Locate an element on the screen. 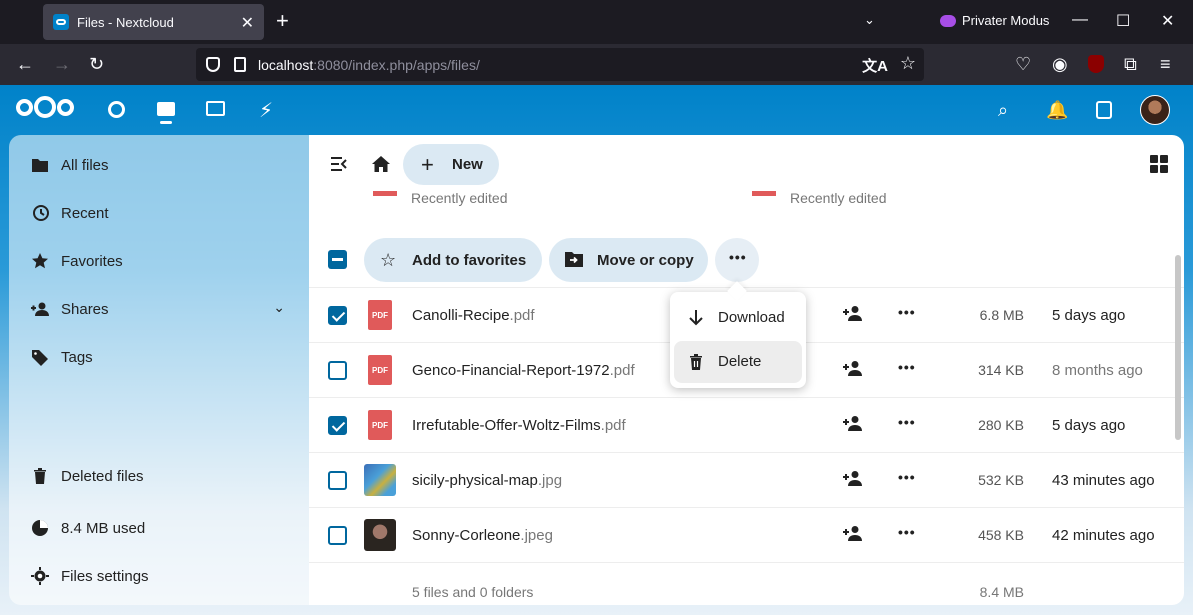 The width and height of the screenshot is (1193, 615). tab-close-icon: ✕ is located at coordinates (247, 23).